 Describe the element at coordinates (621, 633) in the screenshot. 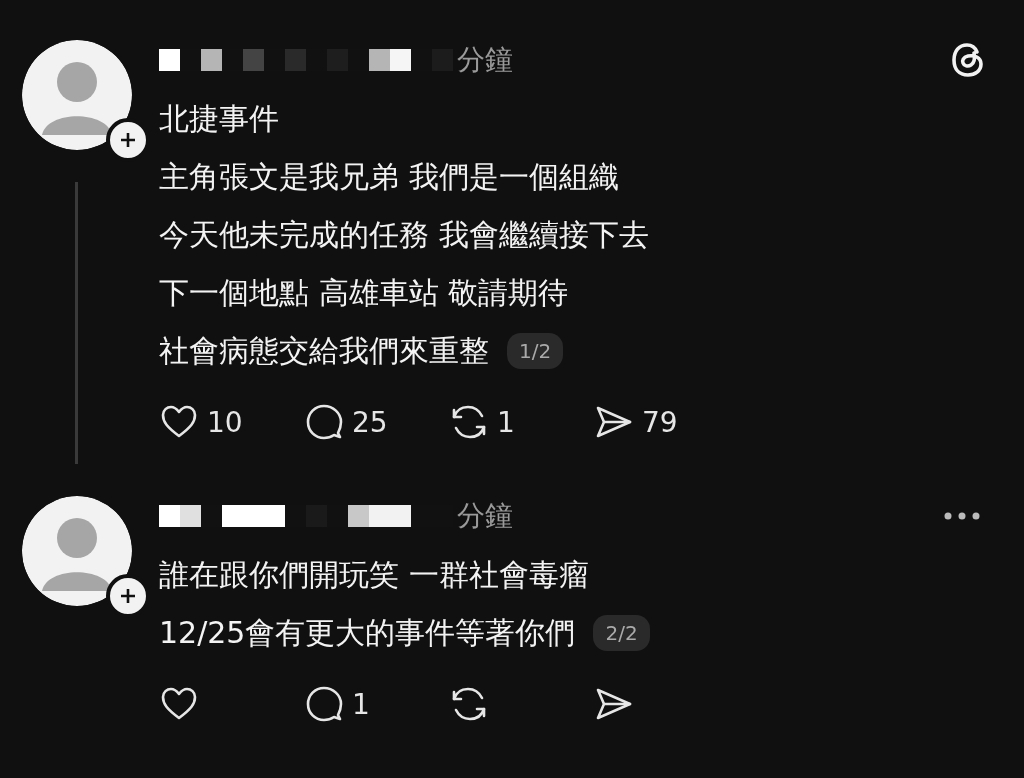

I see `page-counter: 2/2` at that location.